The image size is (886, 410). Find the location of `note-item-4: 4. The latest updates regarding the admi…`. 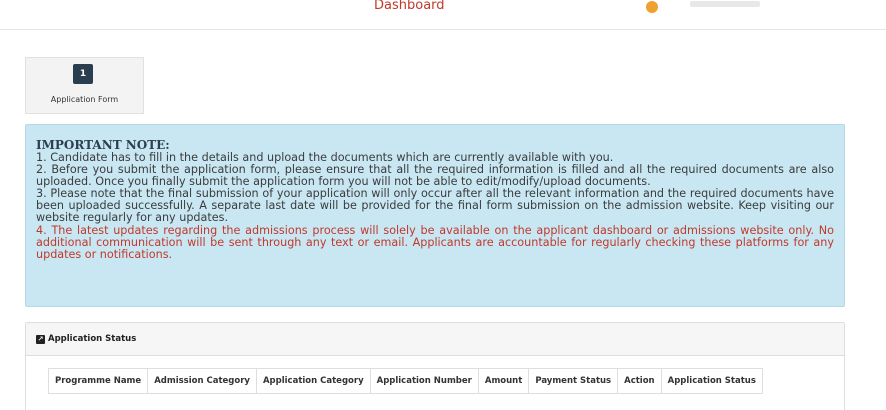

note-item-4: 4. The latest updates regarding the admi… is located at coordinates (435, 242).